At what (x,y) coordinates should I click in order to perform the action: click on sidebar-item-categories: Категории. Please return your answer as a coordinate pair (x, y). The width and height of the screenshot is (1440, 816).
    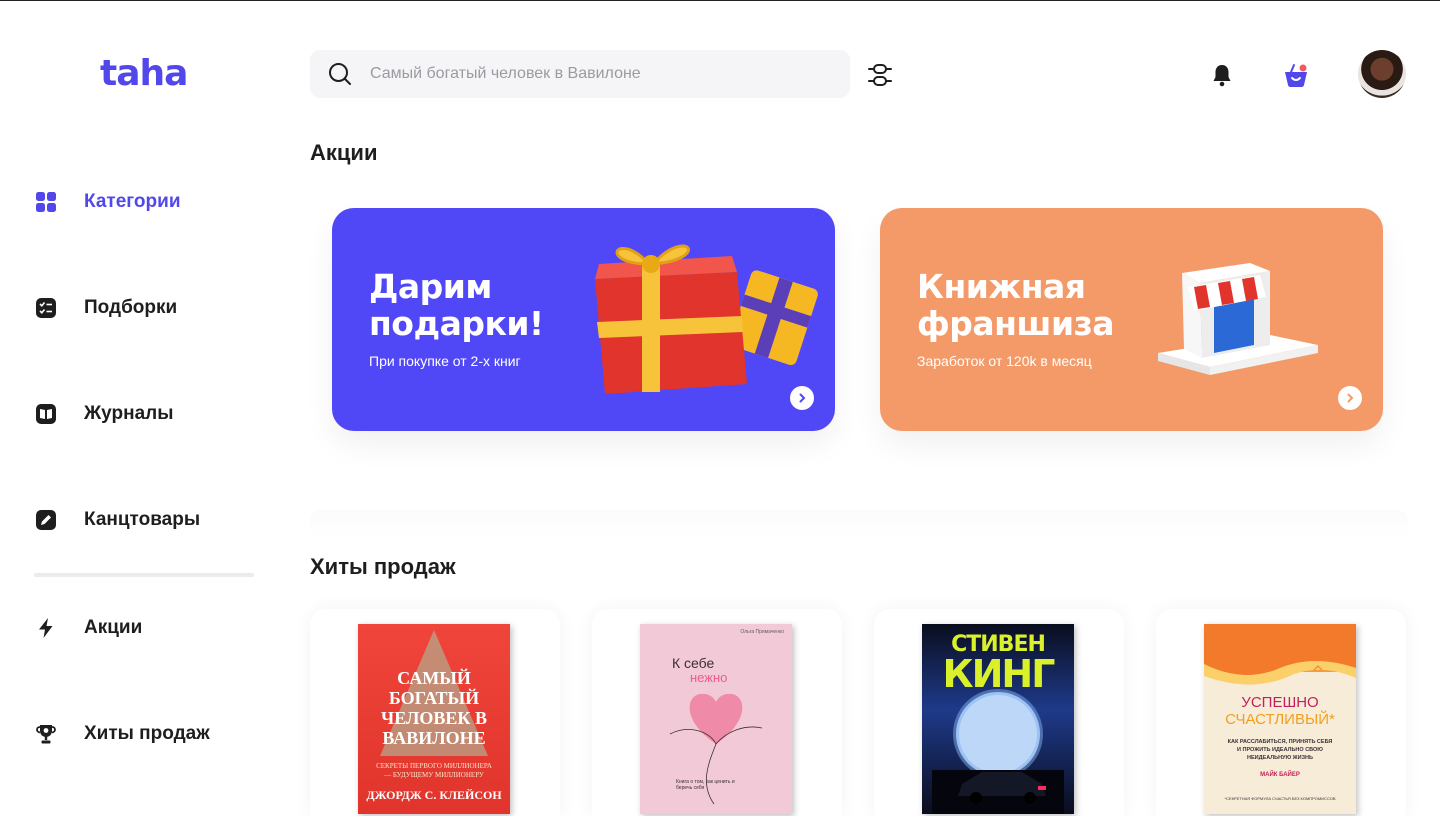
    Looking at the image, I should click on (107, 202).